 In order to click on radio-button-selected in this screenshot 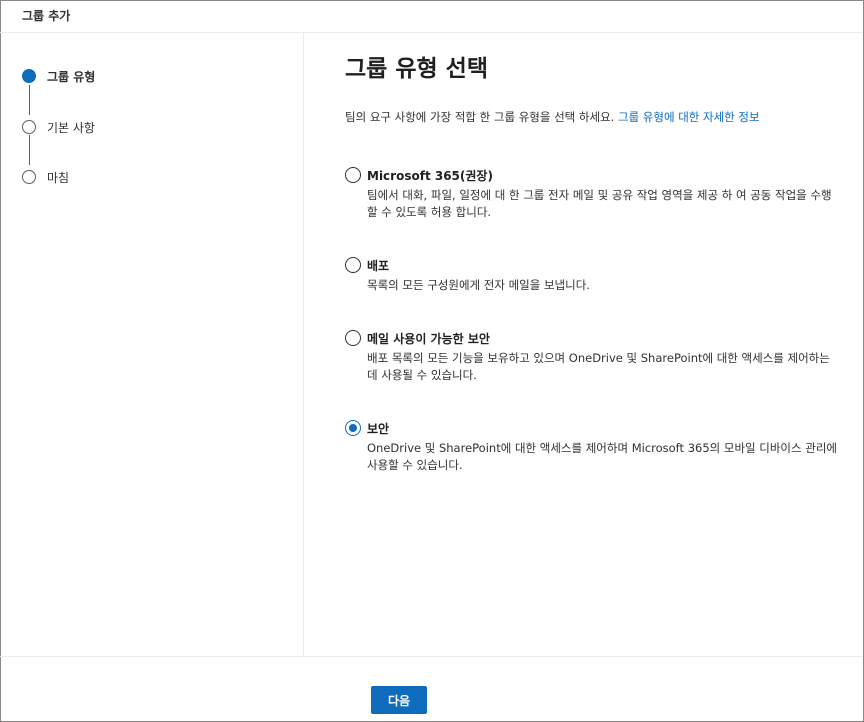, I will do `click(353, 428)`.